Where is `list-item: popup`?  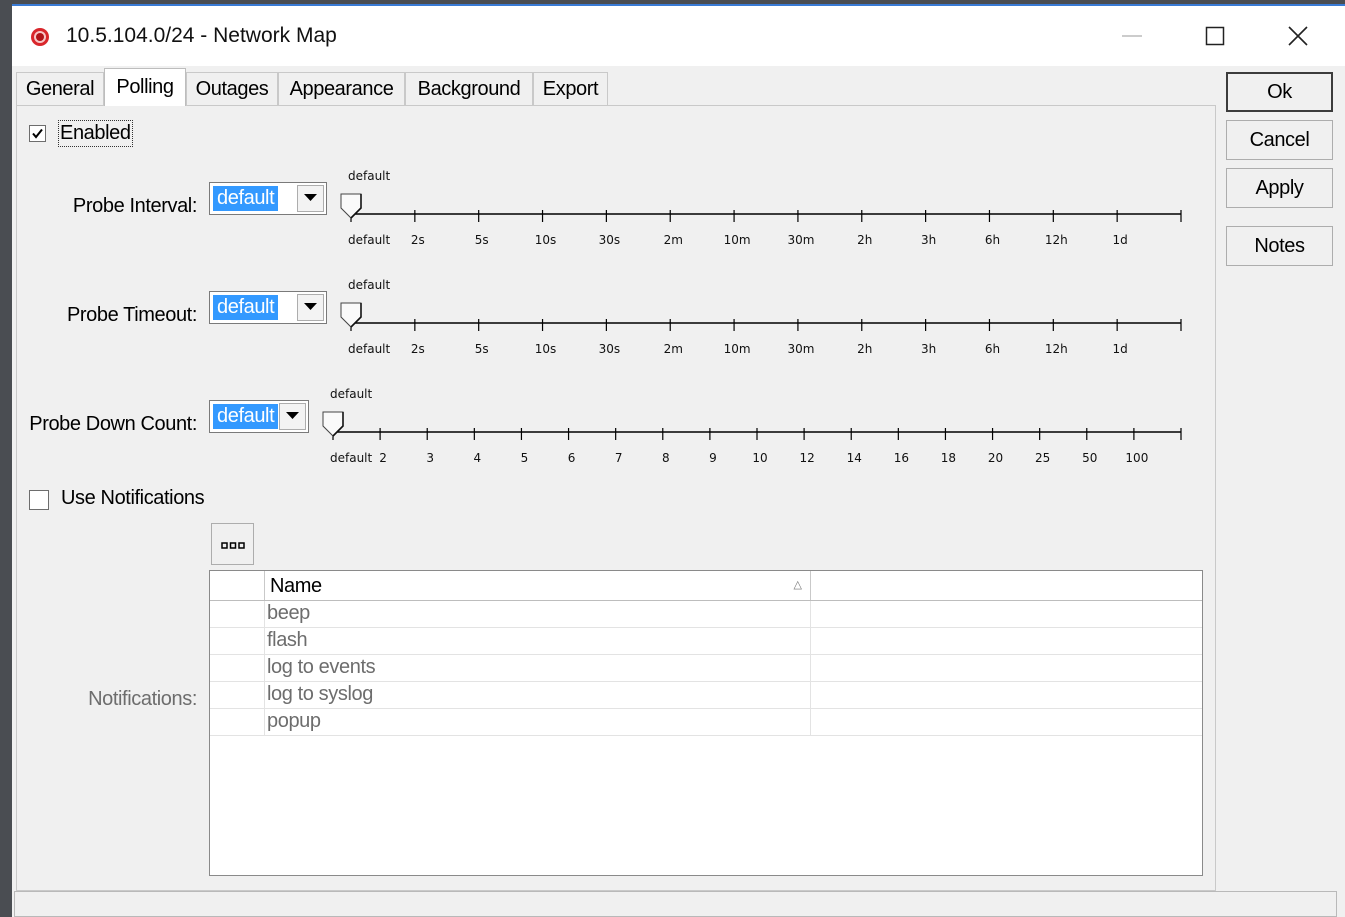
list-item: popup is located at coordinates (706, 722).